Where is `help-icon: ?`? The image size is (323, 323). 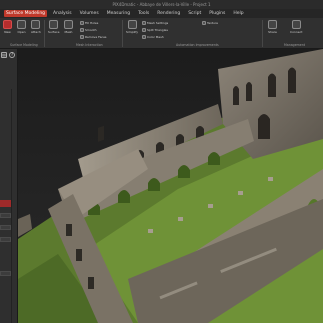 help-icon: ? is located at coordinates (12, 54).